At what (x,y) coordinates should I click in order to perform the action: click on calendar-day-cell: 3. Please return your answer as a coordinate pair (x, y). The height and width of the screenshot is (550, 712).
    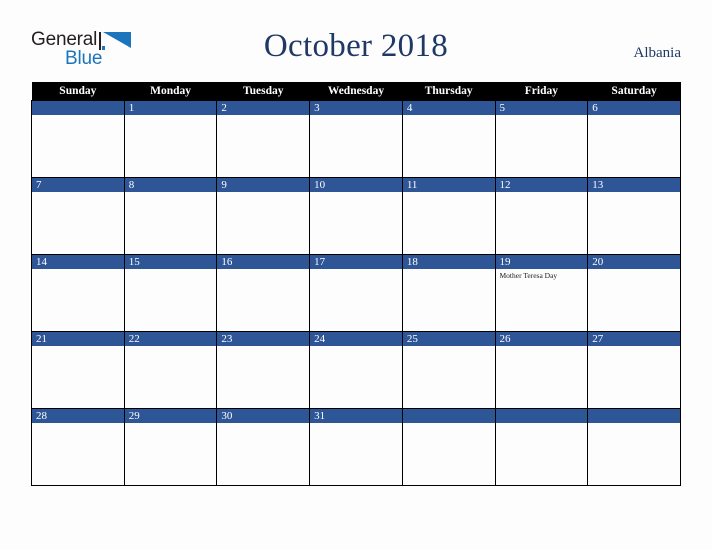
    Looking at the image, I should click on (356, 139).